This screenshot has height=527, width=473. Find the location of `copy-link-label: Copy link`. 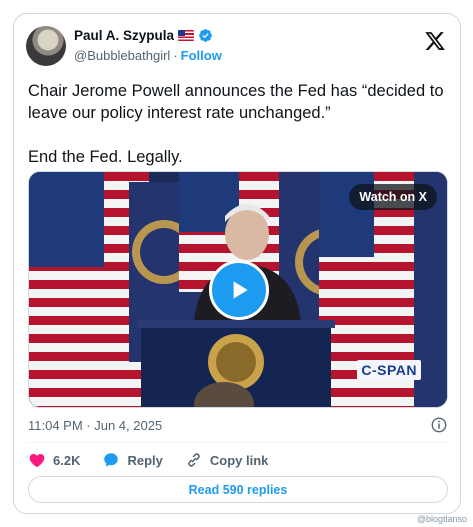

copy-link-label: Copy link is located at coordinates (239, 460).